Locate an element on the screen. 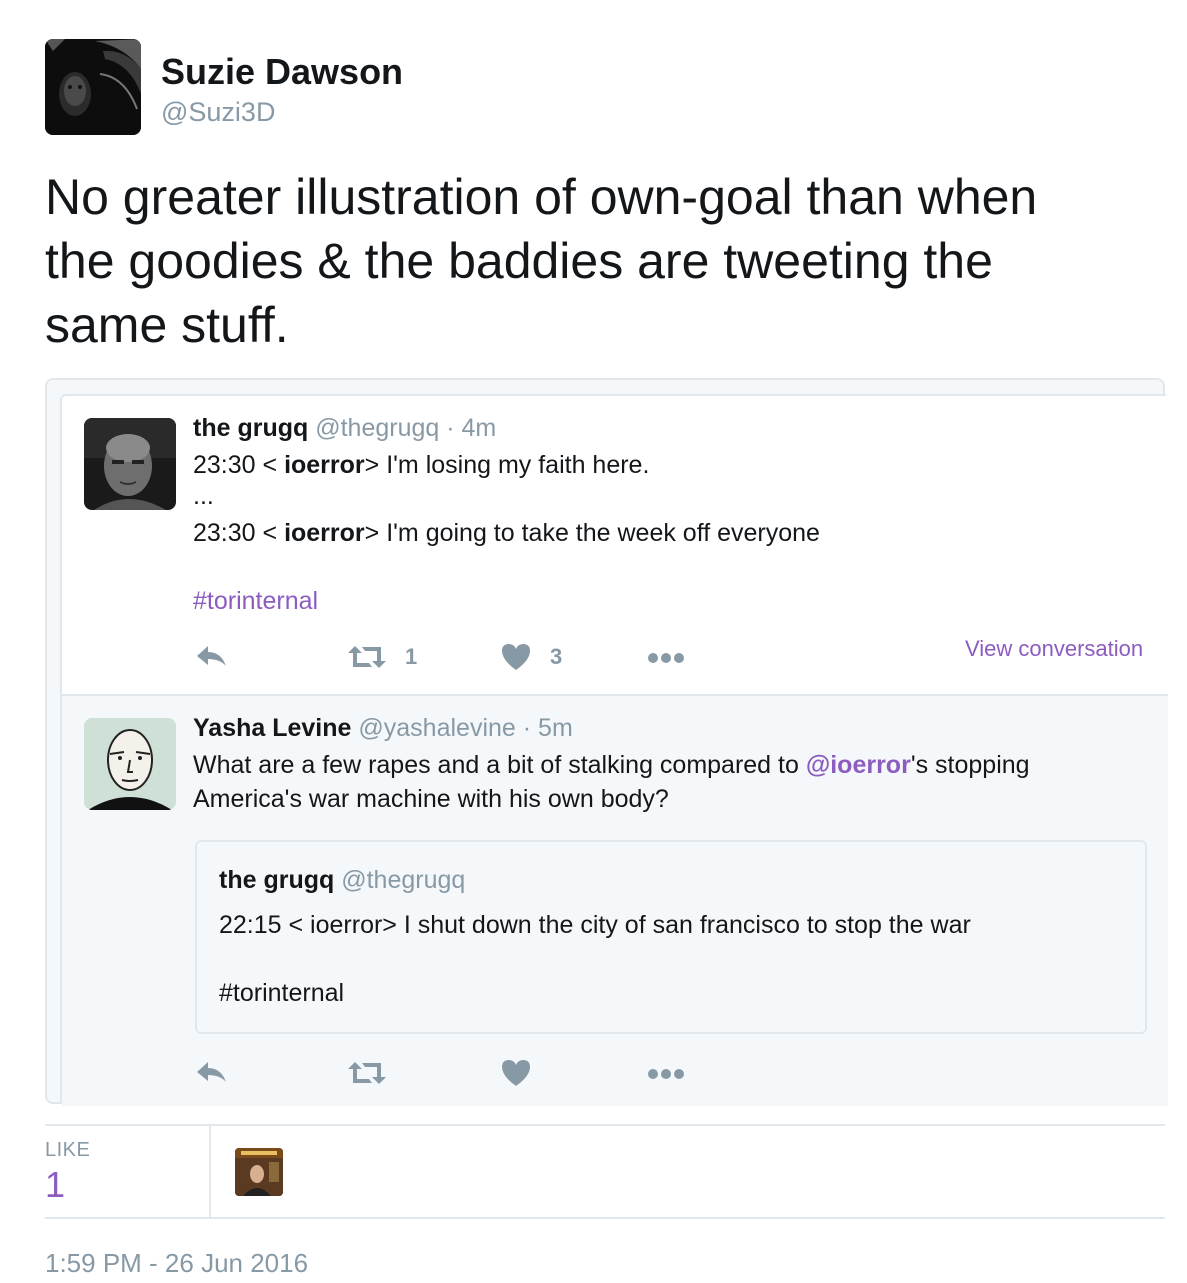  quoted-tweet-header: the grugq @thegrugq is located at coordinates (342, 880).